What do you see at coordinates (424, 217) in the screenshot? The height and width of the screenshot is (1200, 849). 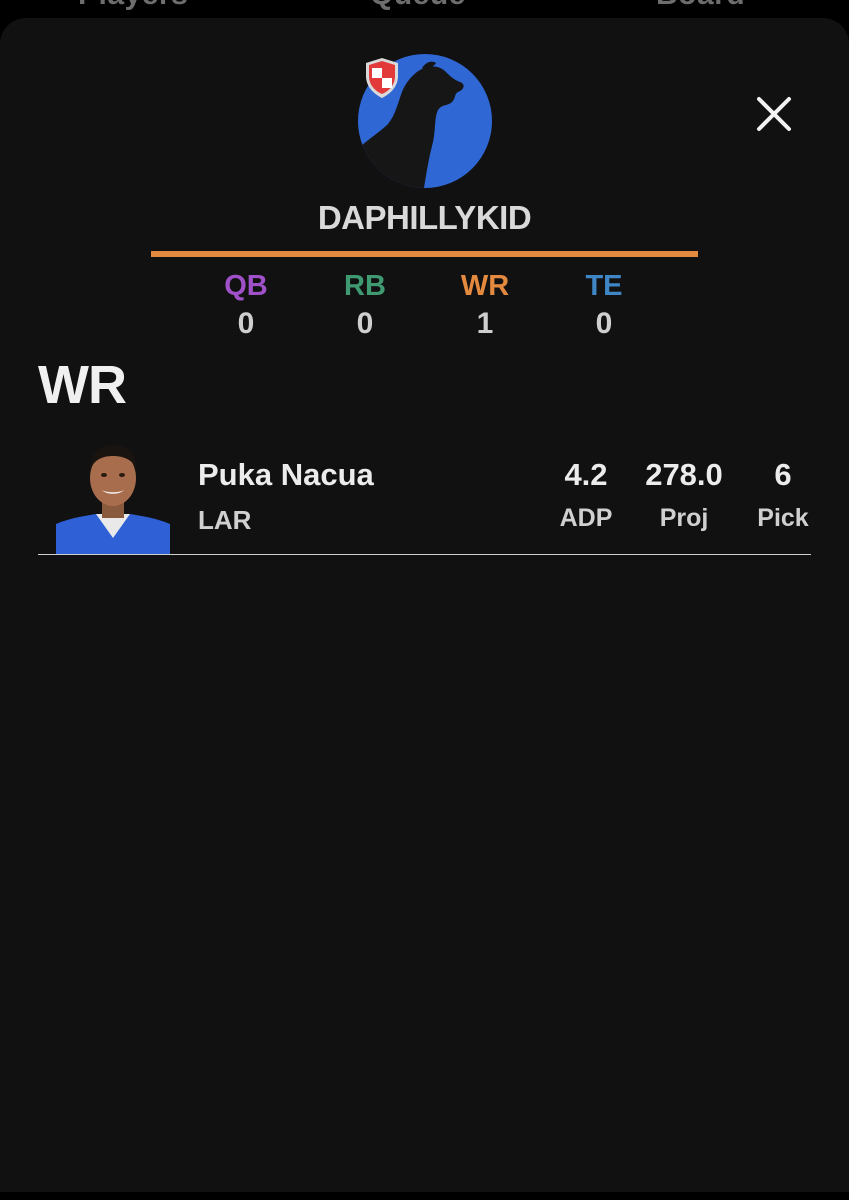 I see `username: DAPHILLYKID` at bounding box center [424, 217].